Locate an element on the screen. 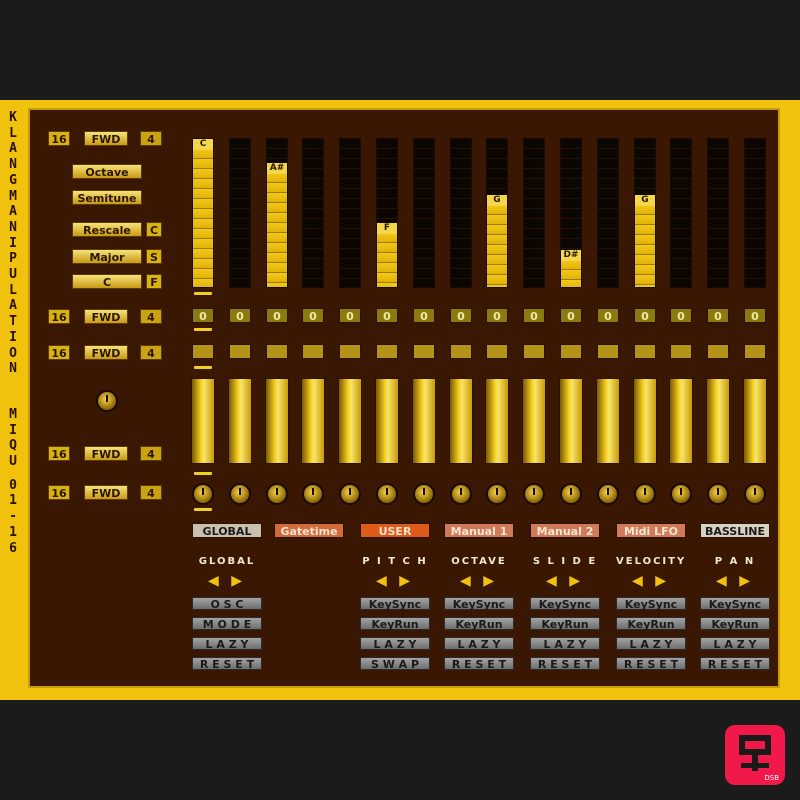 Image resolution: width=800 pixels, height=800 pixels. div-pan: 4 is located at coordinates (151, 492).